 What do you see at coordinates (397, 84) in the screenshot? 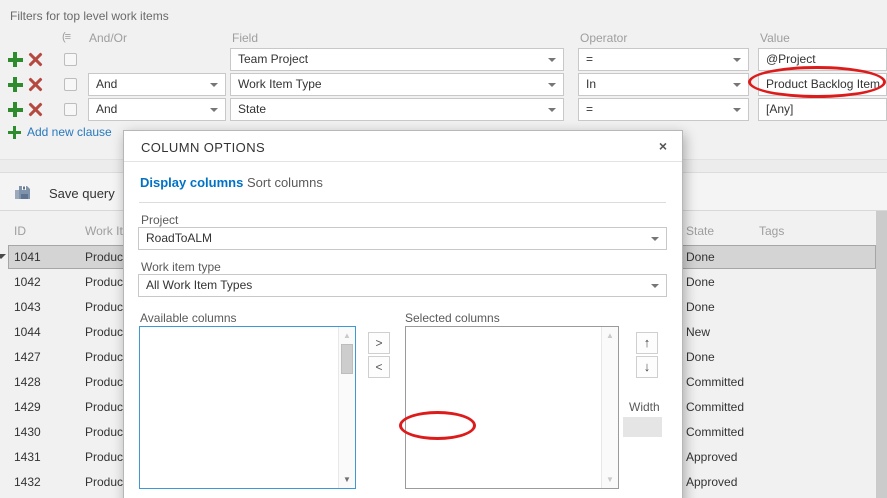
I see `field-select: Work Item Type` at bounding box center [397, 84].